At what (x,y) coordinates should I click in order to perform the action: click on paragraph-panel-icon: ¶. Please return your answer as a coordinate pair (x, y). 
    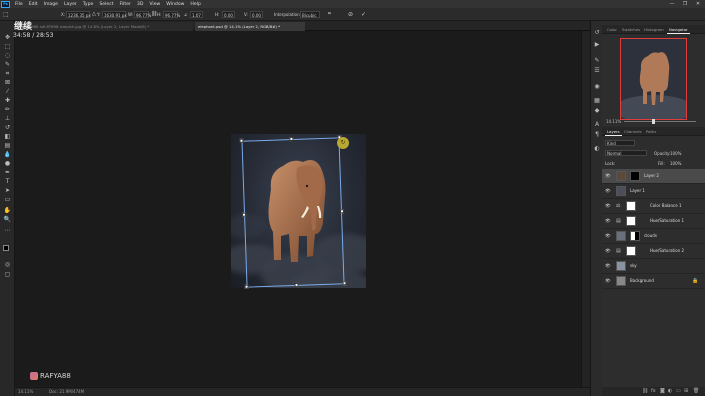
    Looking at the image, I should click on (597, 135).